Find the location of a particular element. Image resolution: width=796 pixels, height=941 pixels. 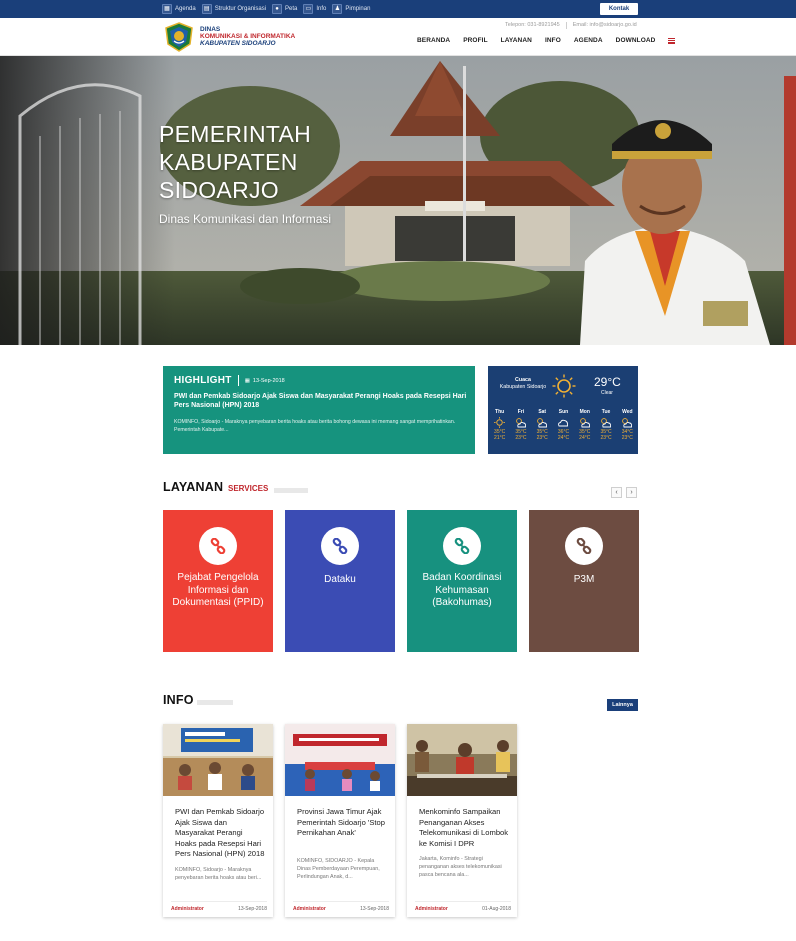

forecast-day: Sat 35°C 23°C is located at coordinates (542, 425).